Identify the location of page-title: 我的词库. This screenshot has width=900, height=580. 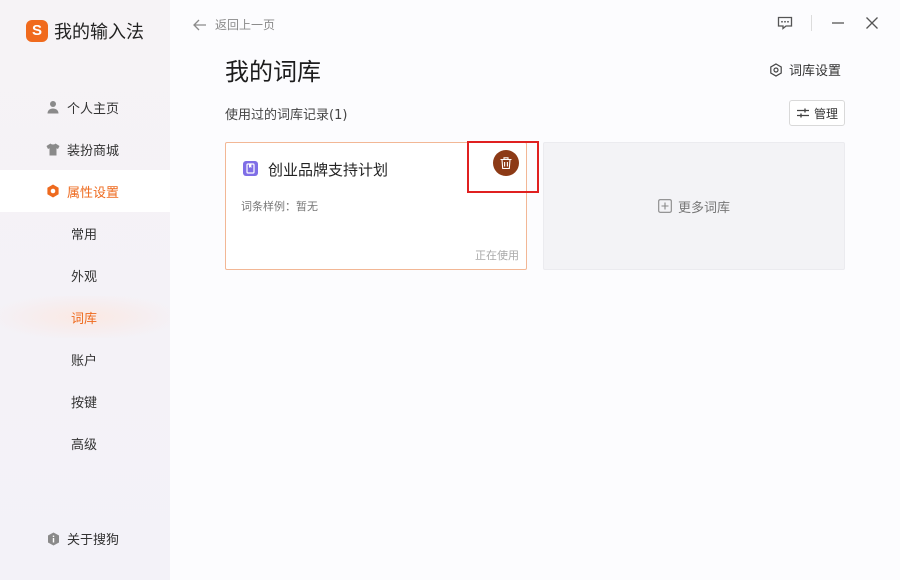
(273, 72).